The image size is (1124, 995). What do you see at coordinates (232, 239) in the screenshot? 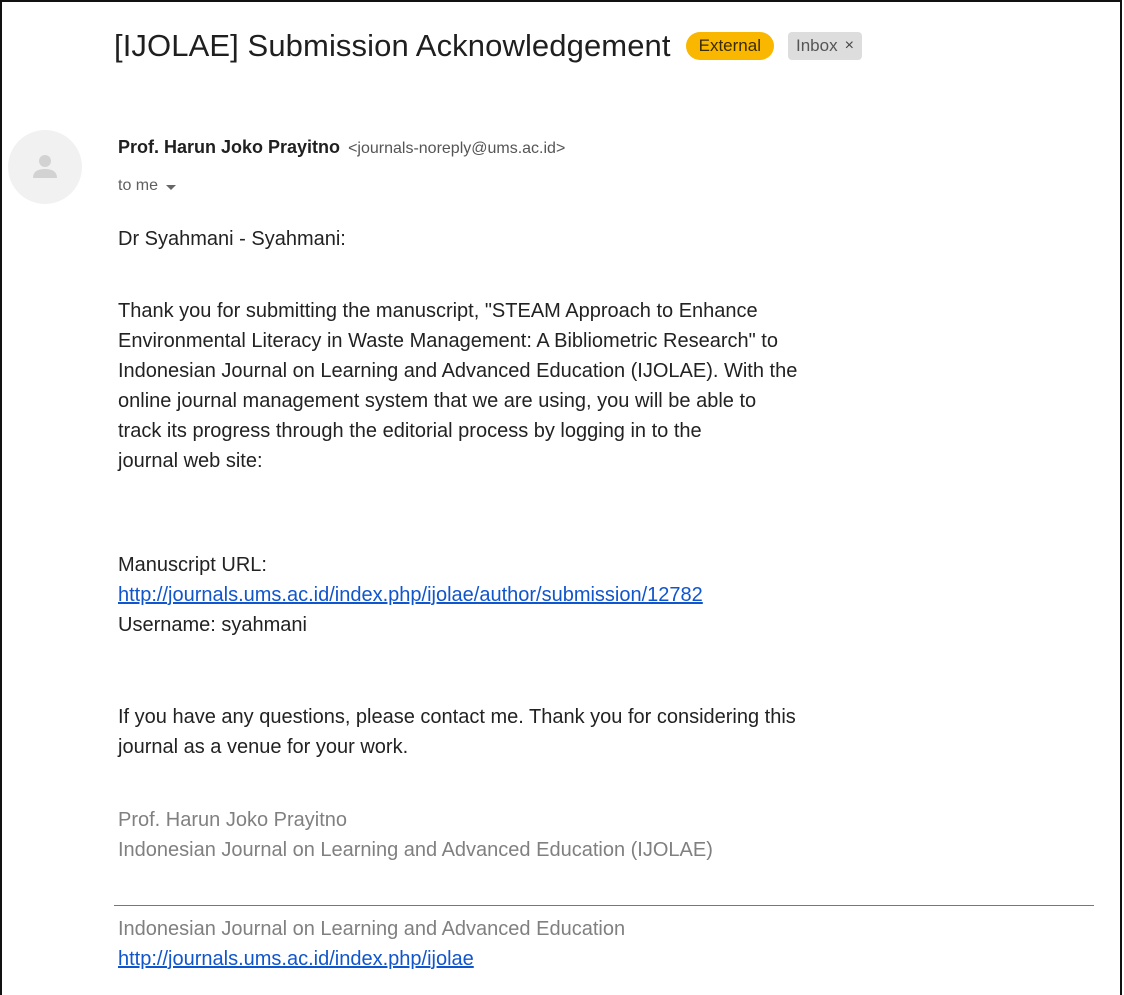
I see `email-greeting: Dr Syahmani - Syahmani:` at bounding box center [232, 239].